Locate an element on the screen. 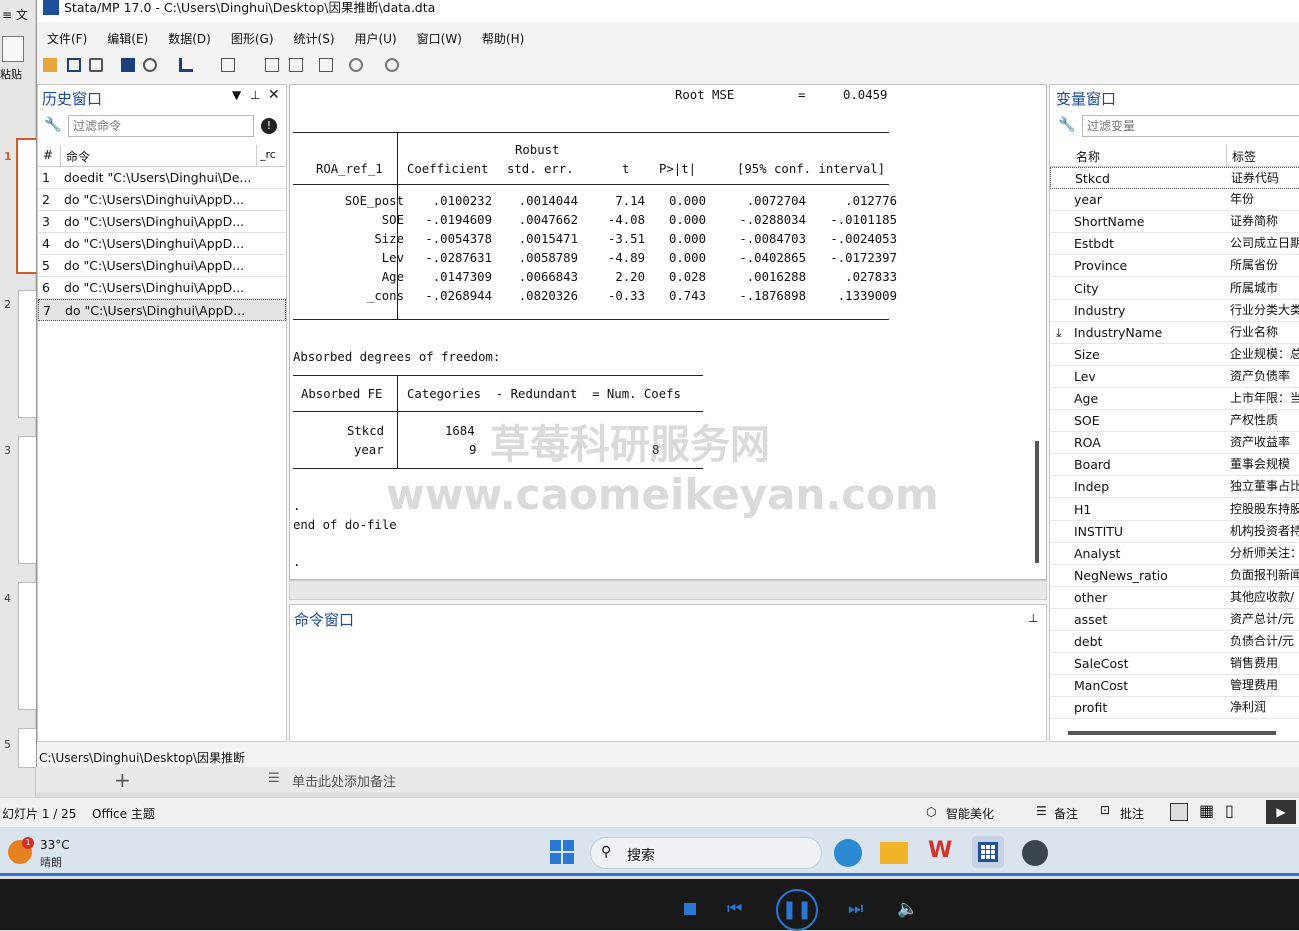  menu-edit: 编辑(E) is located at coordinates (127, 38).